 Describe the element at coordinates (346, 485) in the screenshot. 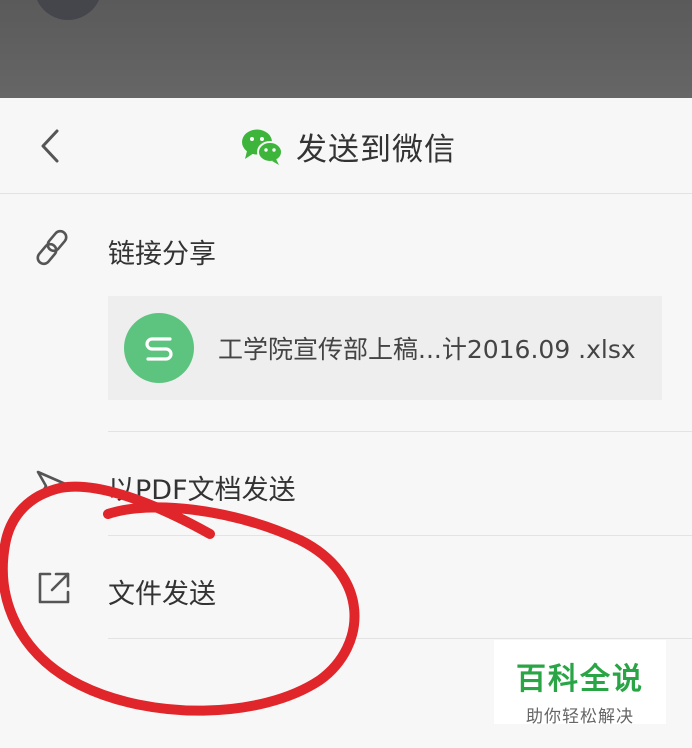

I see `option-pdf-send: 以PDF文档发送` at that location.